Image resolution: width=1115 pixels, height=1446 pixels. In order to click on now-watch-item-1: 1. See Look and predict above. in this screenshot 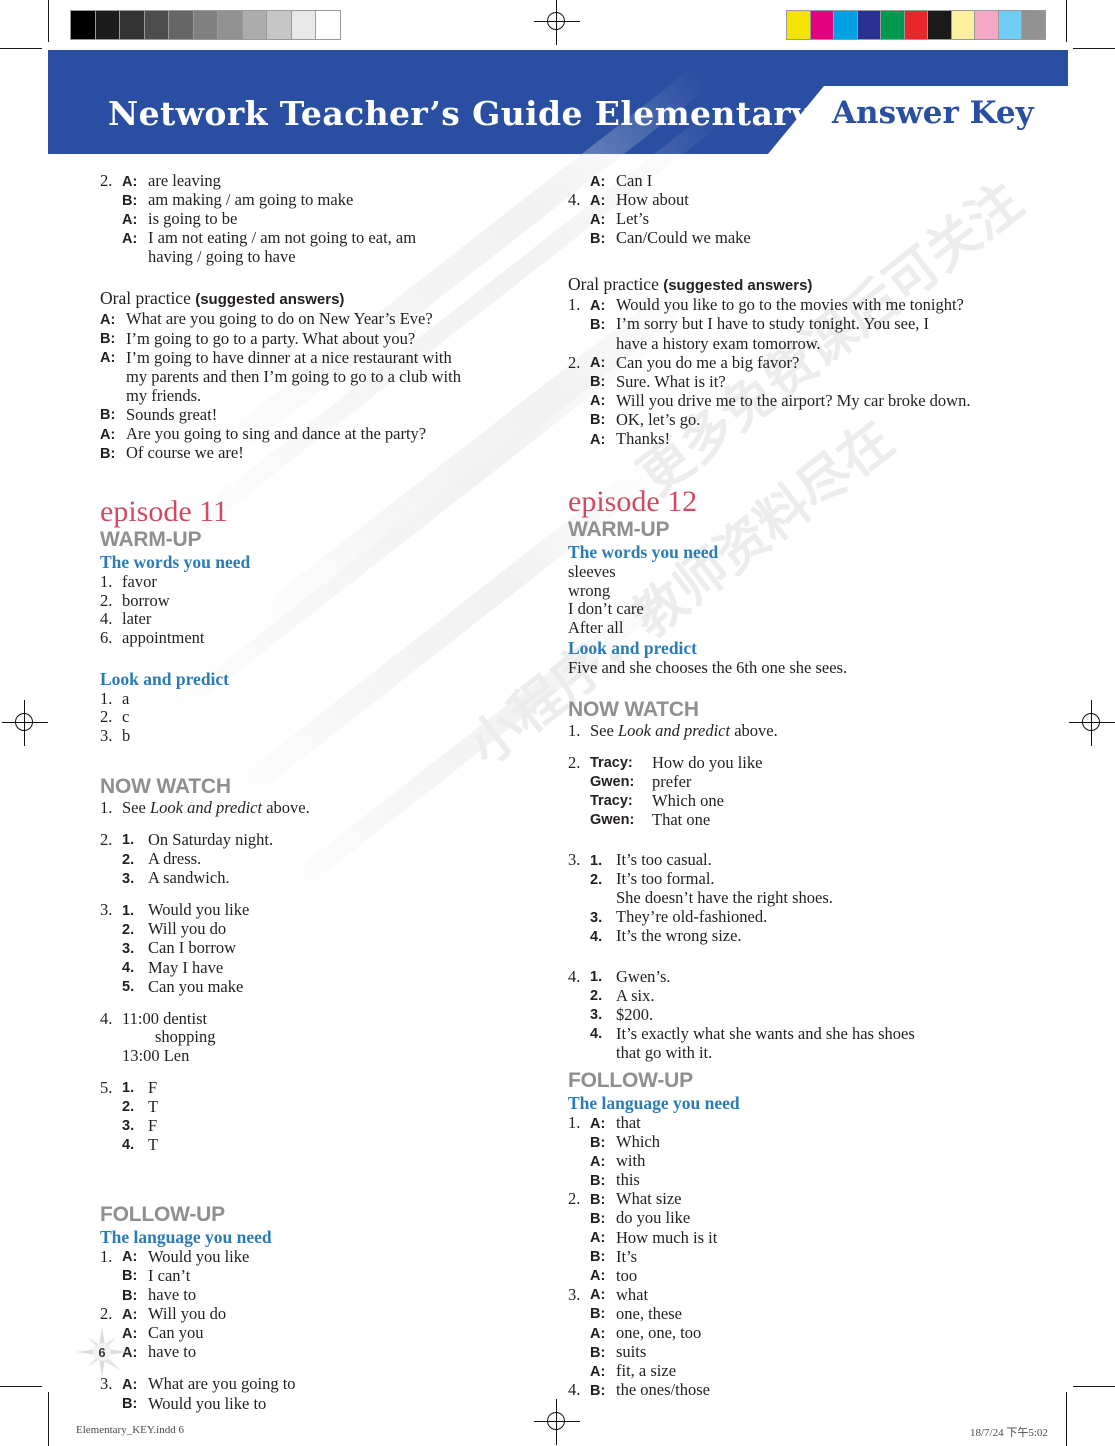, I will do `click(310, 808)`.